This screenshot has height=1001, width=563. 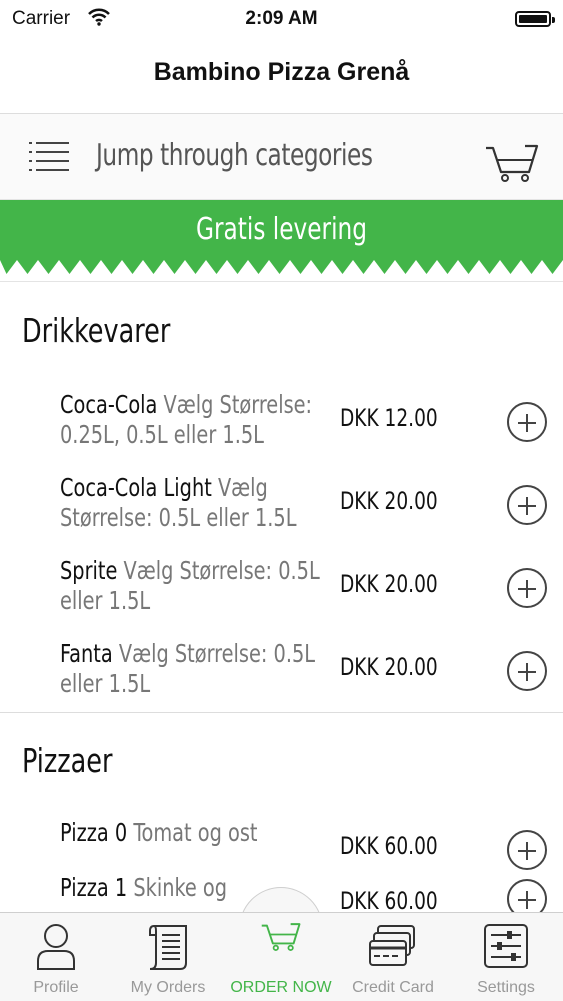 I want to click on item-description: Fanta Vælg Størrelse: 0.5L eller 1.5L, so click(x=197, y=669).